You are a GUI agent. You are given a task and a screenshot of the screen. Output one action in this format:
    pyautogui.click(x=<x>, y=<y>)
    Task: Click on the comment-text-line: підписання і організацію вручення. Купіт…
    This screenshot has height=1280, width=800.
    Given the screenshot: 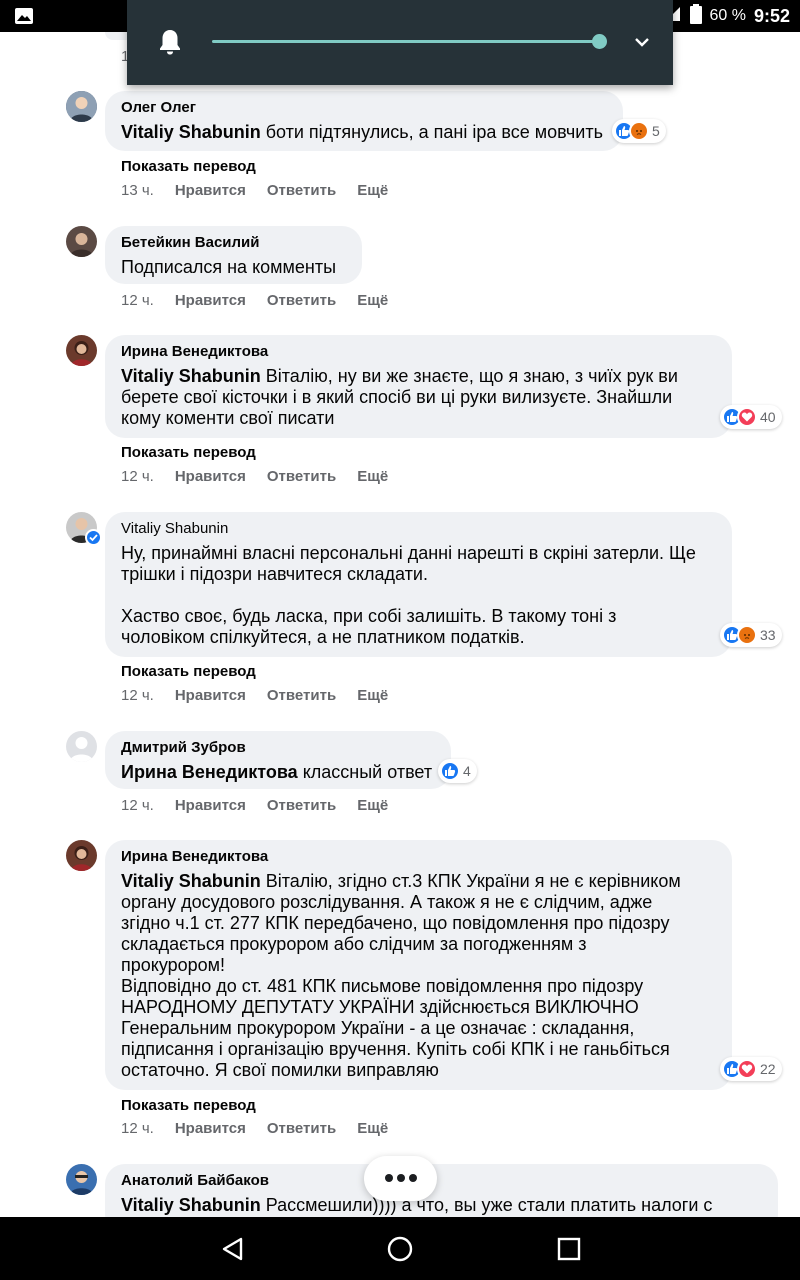 What is the action you would take?
    pyautogui.click(x=395, y=1049)
    